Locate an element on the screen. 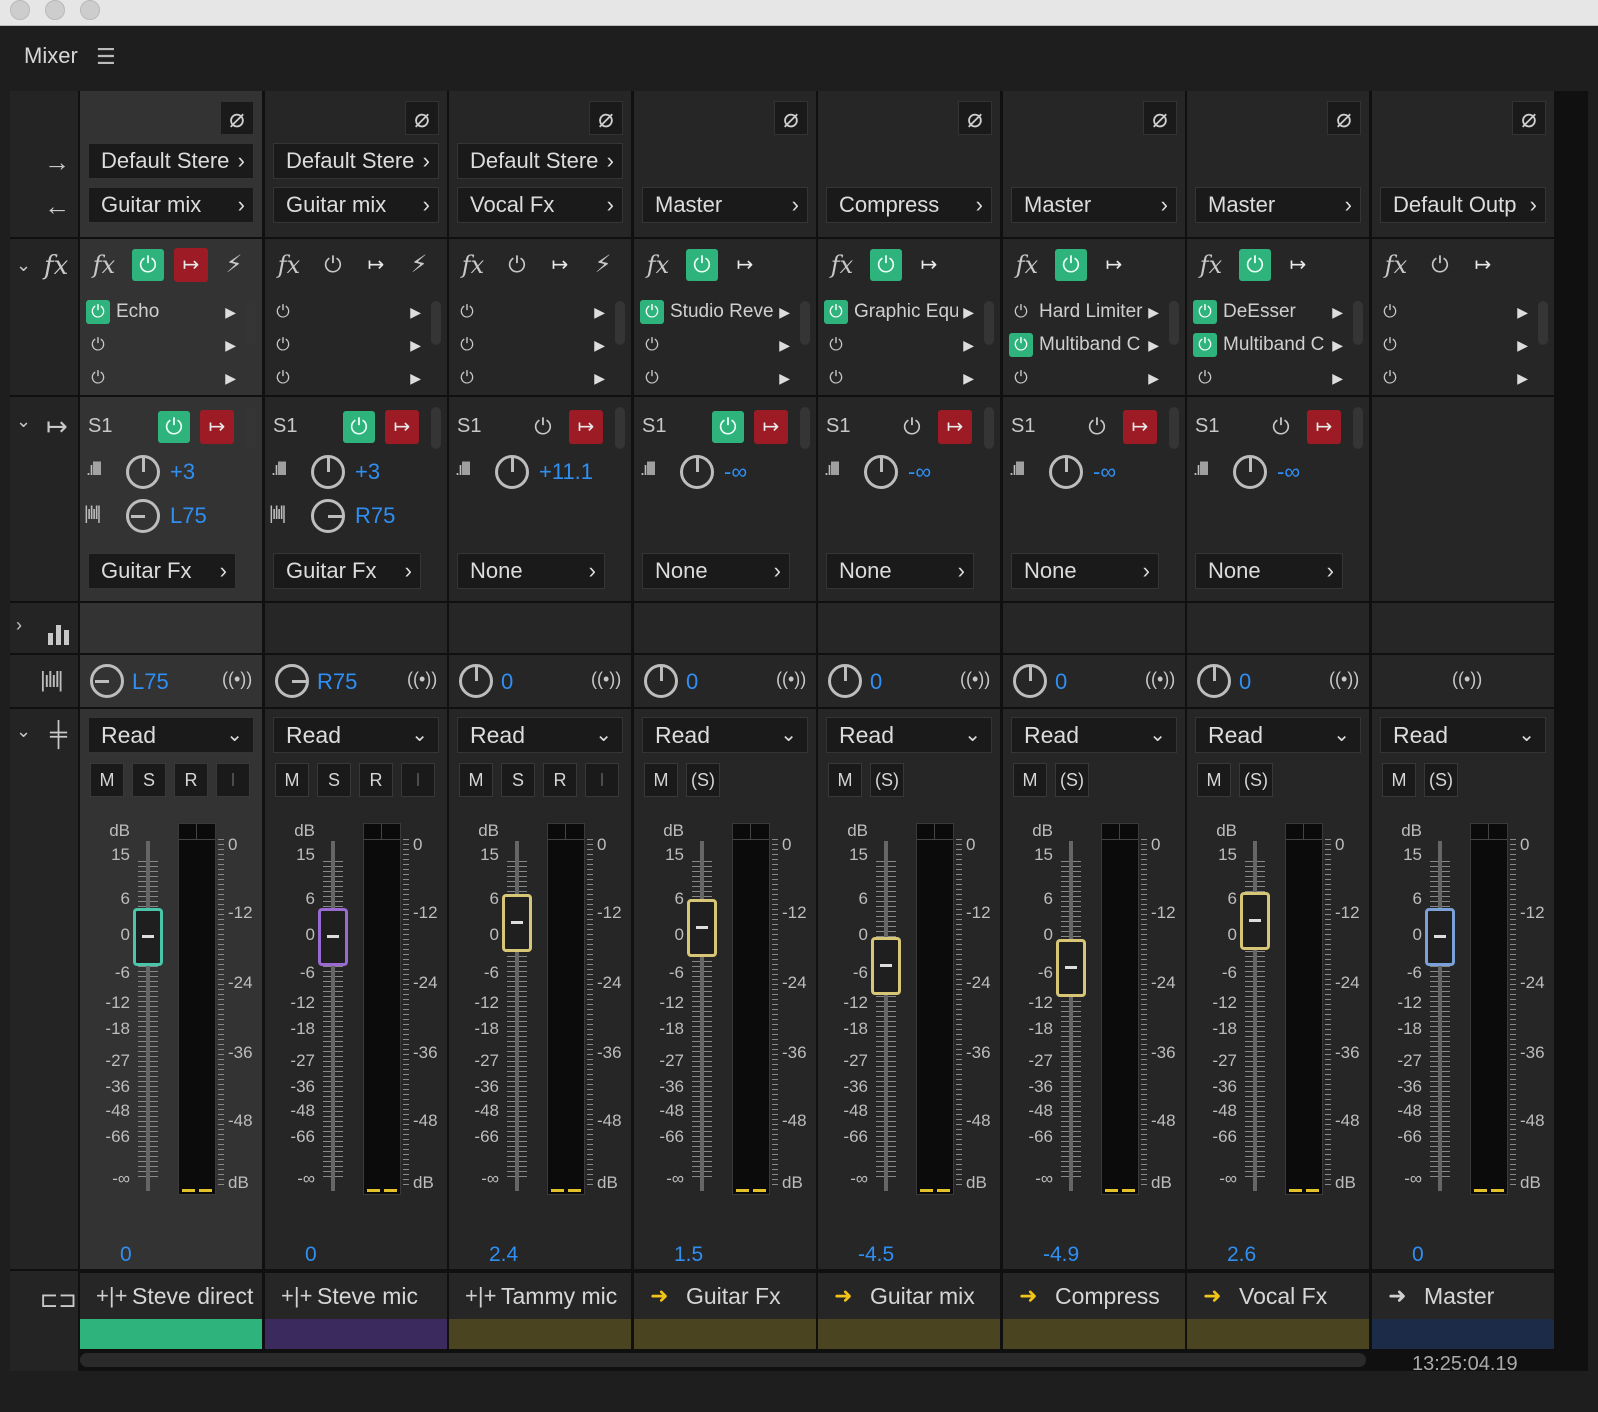  volume-value: 1.5 is located at coordinates (688, 1255).